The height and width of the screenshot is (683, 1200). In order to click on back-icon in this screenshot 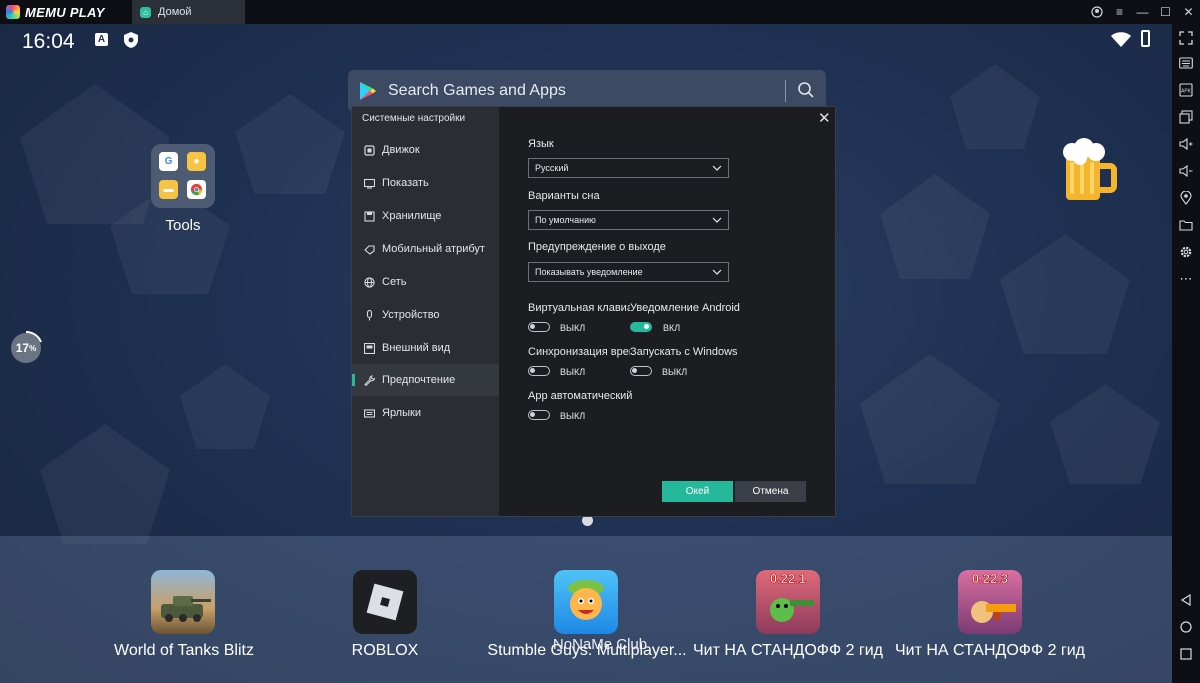, I will do `click(1186, 600)`.